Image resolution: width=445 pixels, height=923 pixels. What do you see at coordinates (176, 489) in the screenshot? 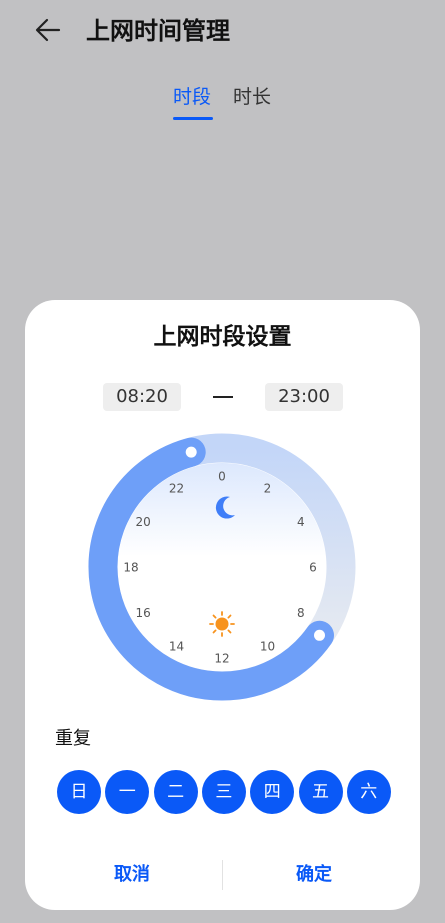
I see `hour-label: 22` at bounding box center [176, 489].